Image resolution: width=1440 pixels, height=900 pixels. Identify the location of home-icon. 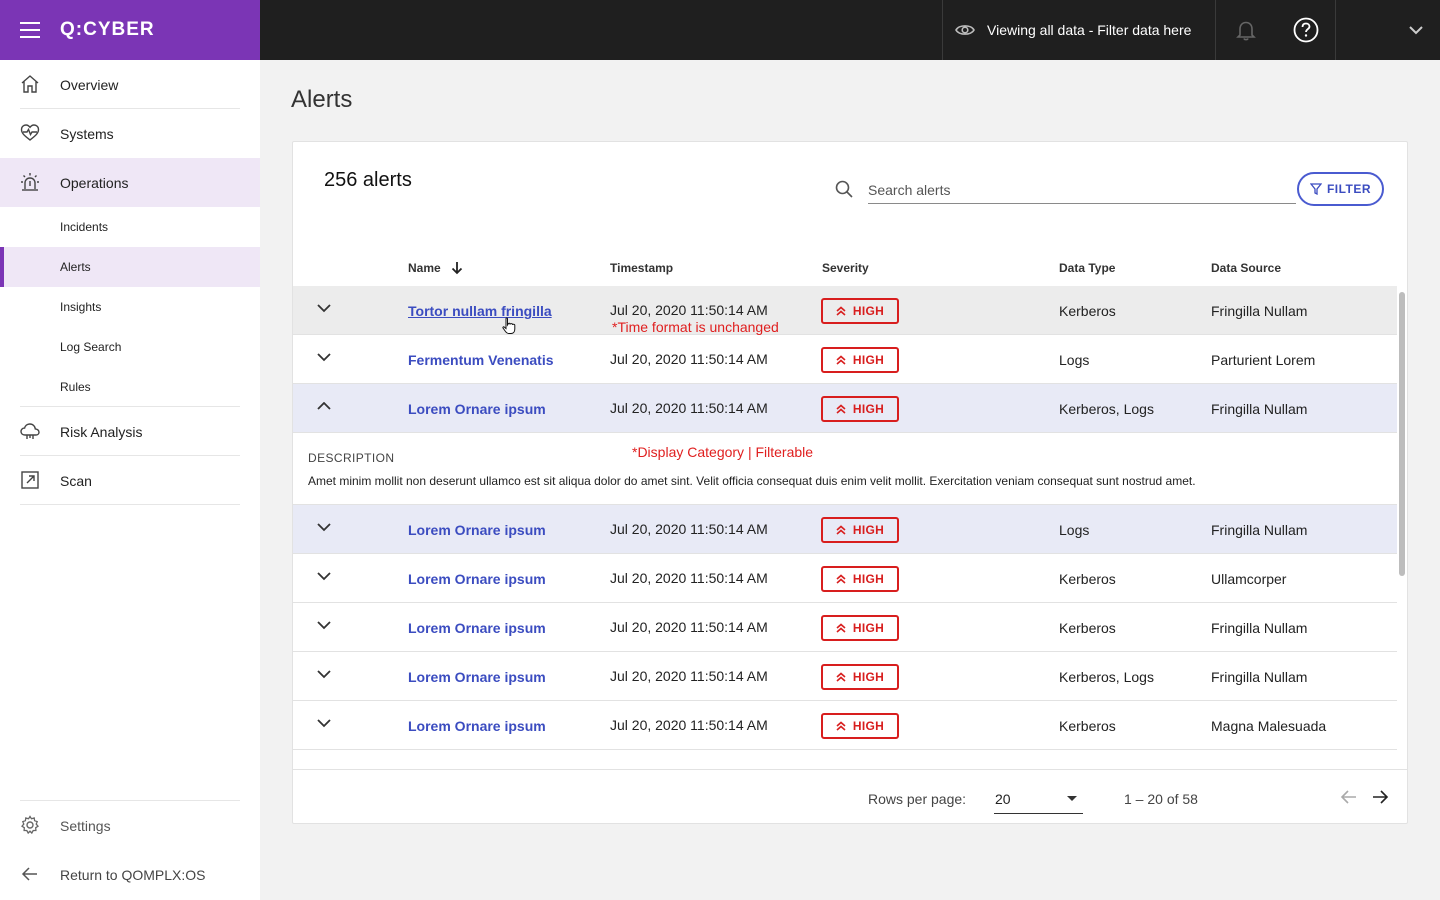
(30, 84).